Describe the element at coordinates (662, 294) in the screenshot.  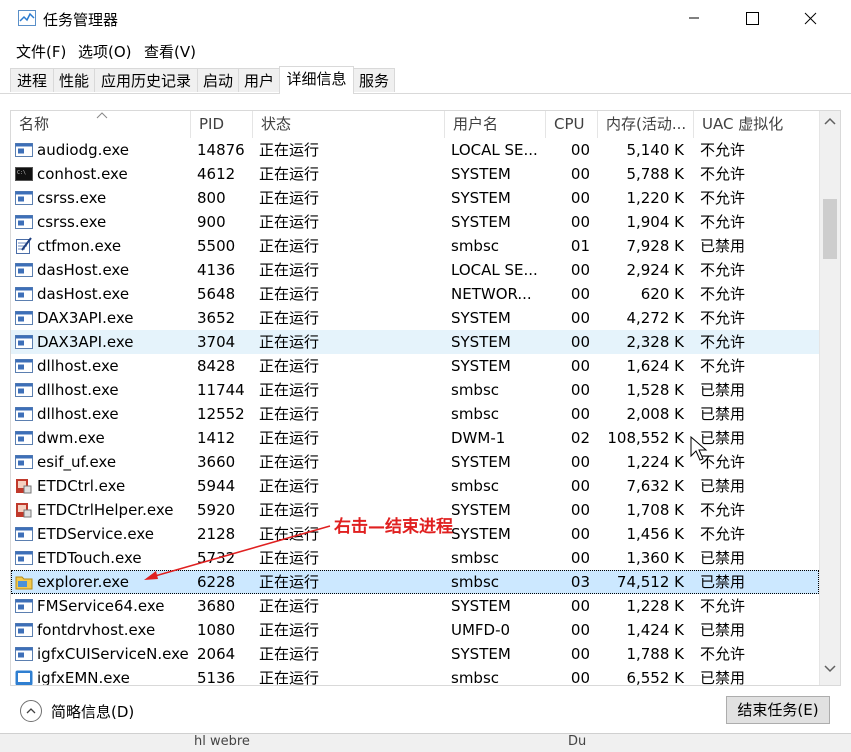
I see `cell-mem: 620 K` at that location.